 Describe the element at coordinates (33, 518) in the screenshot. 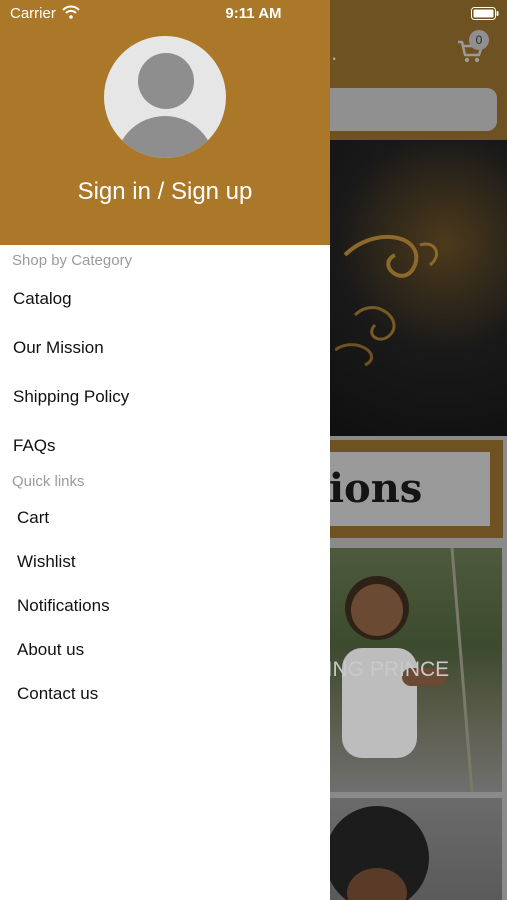

I see `menu-item-cart: Cart` at that location.